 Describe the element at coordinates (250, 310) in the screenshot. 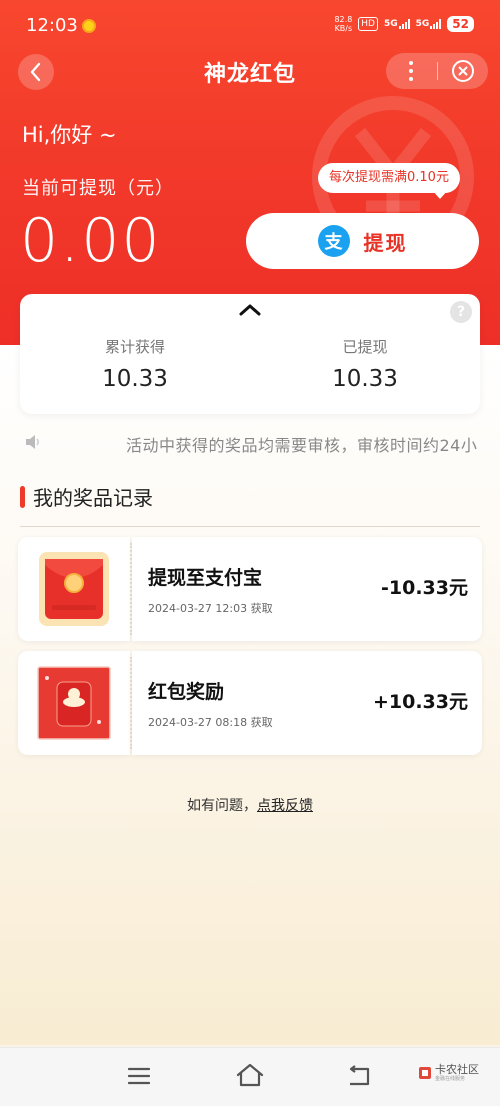

I see `chevron-up-icon` at that location.